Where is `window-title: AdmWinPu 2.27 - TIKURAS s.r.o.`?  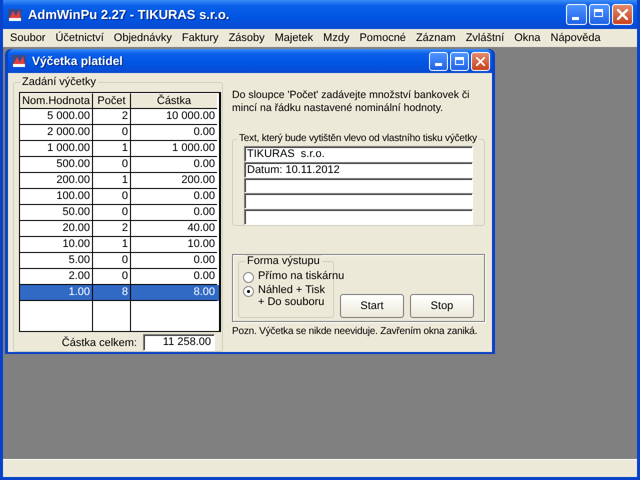 window-title: AdmWinPu 2.27 - TIKURAS s.r.o. is located at coordinates (129, 14).